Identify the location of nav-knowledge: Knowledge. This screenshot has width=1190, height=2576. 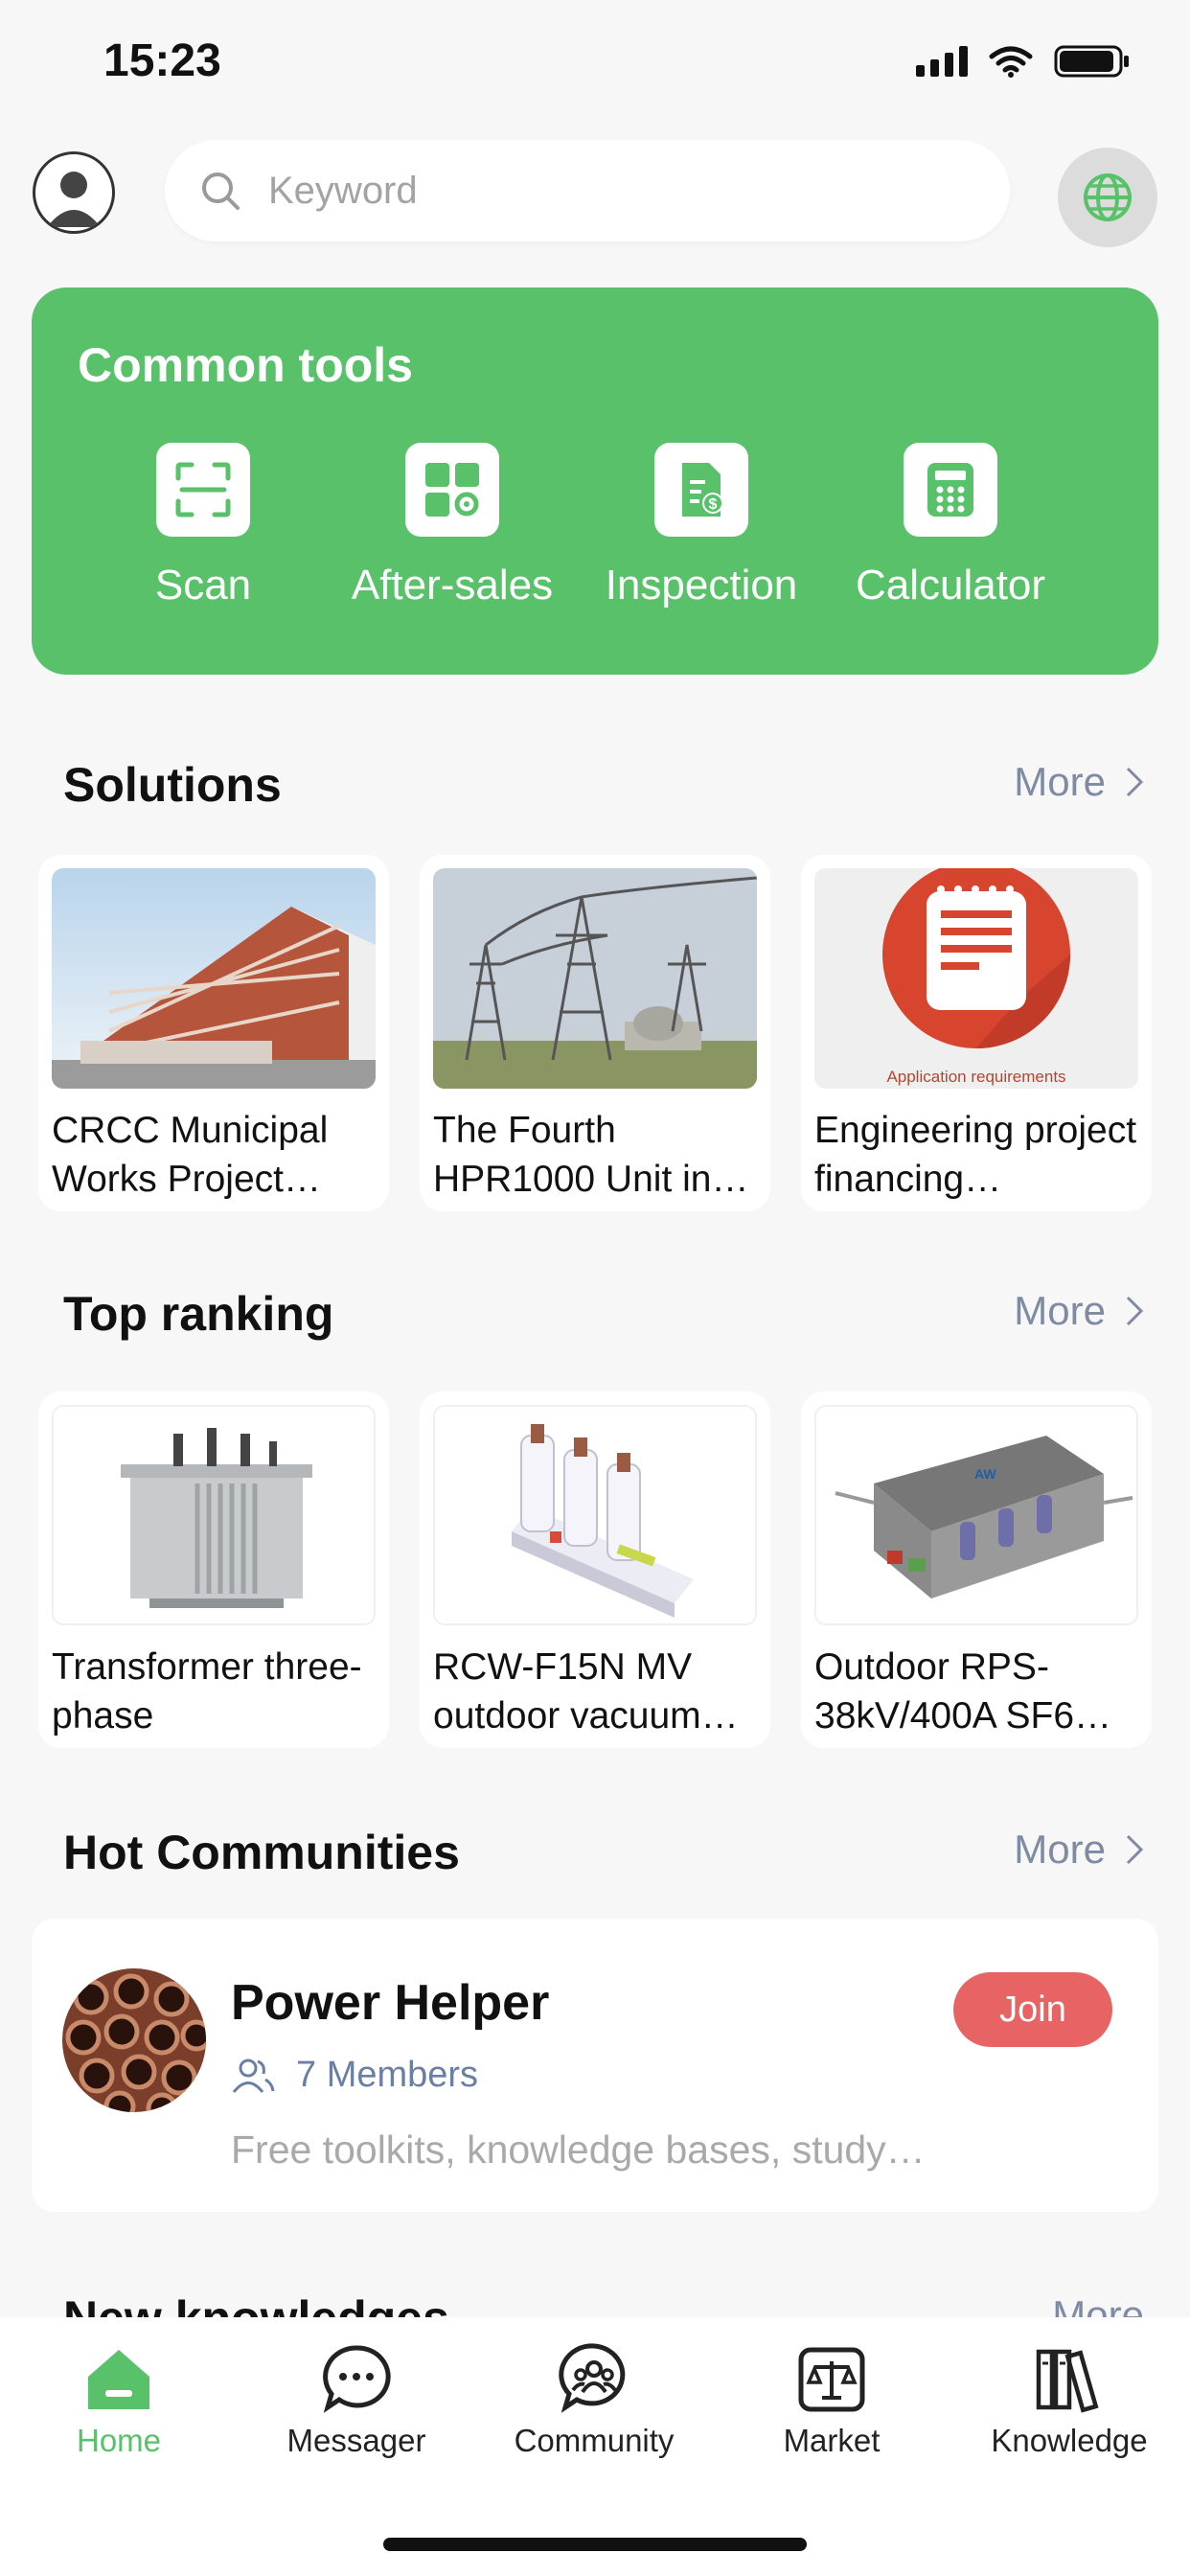
(1069, 2389).